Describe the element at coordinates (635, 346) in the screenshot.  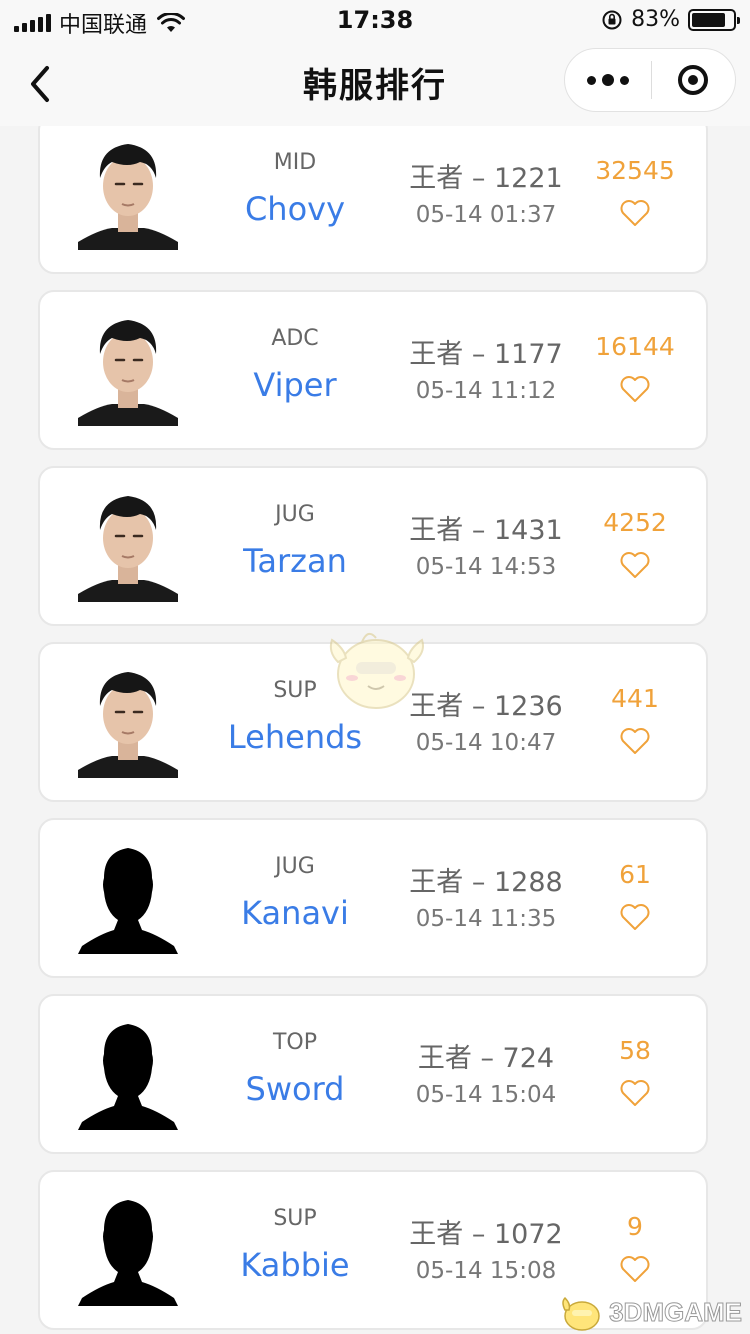
I see `like-count: 16144` at that location.